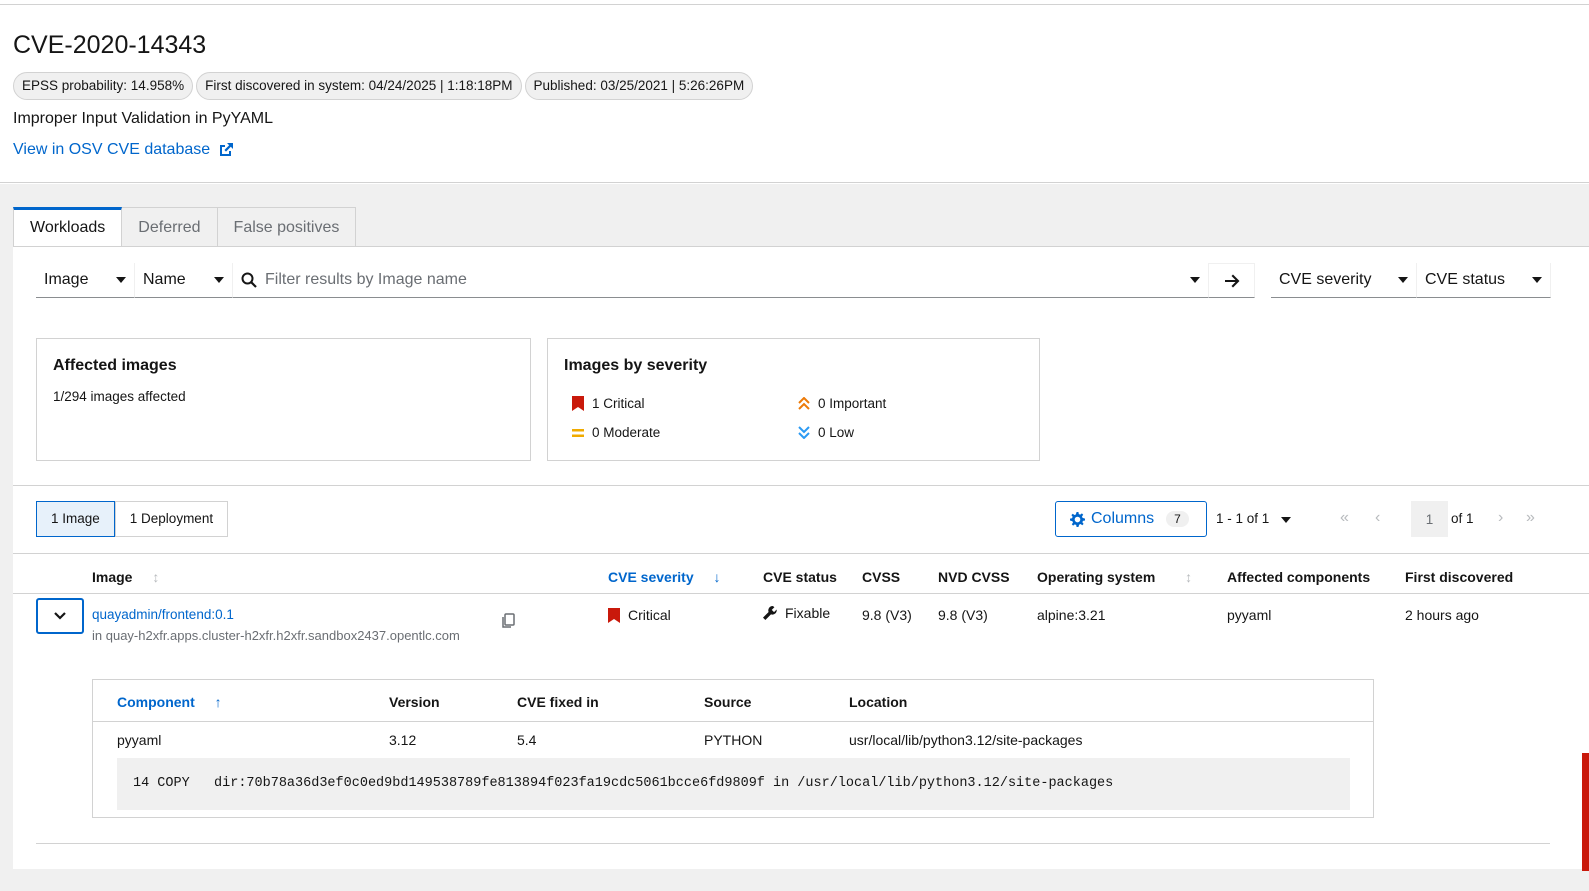 The height and width of the screenshot is (891, 1589). Describe the element at coordinates (115, 365) in the screenshot. I see `affected-images-title: Affected images` at that location.